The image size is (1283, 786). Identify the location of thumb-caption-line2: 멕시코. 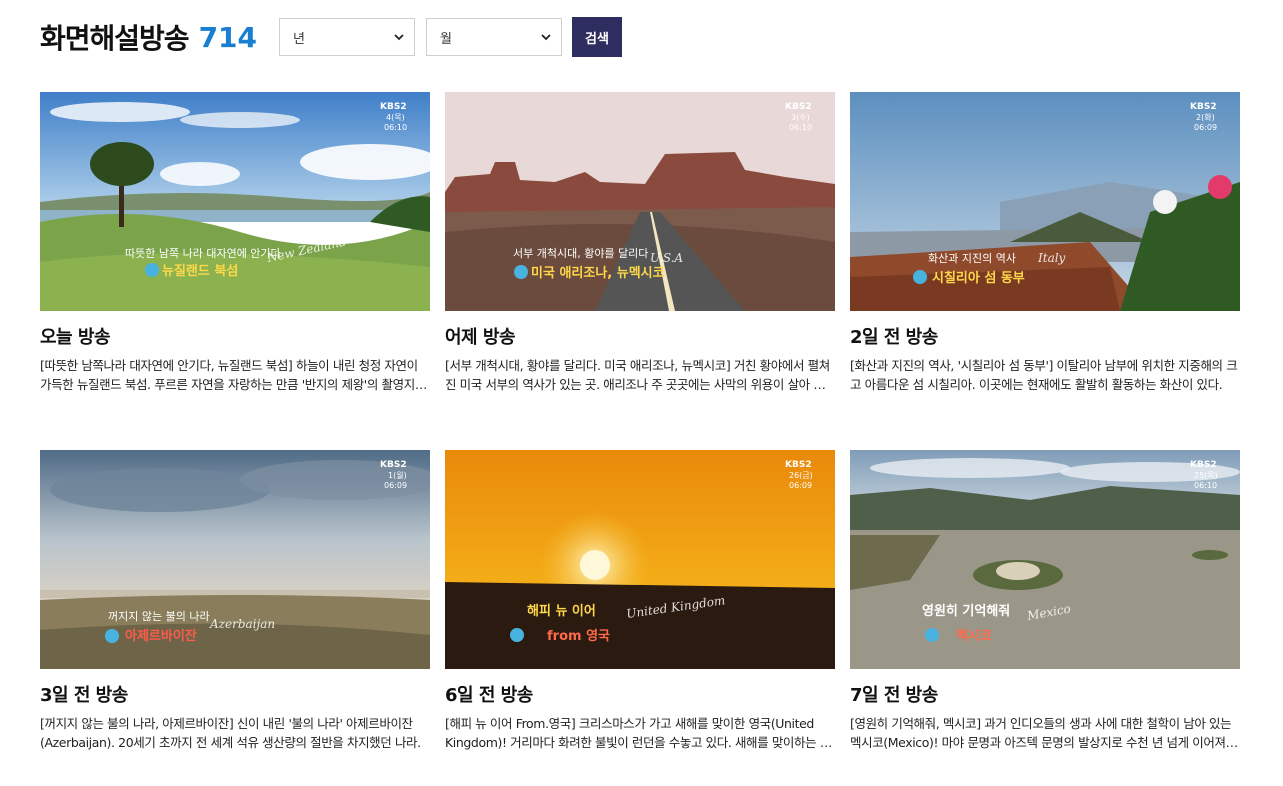
(974, 636).